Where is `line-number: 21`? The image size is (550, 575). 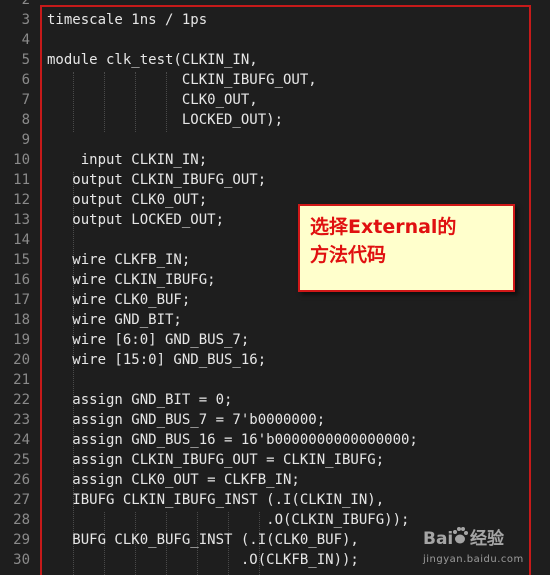
line-number: 21 is located at coordinates (21, 380).